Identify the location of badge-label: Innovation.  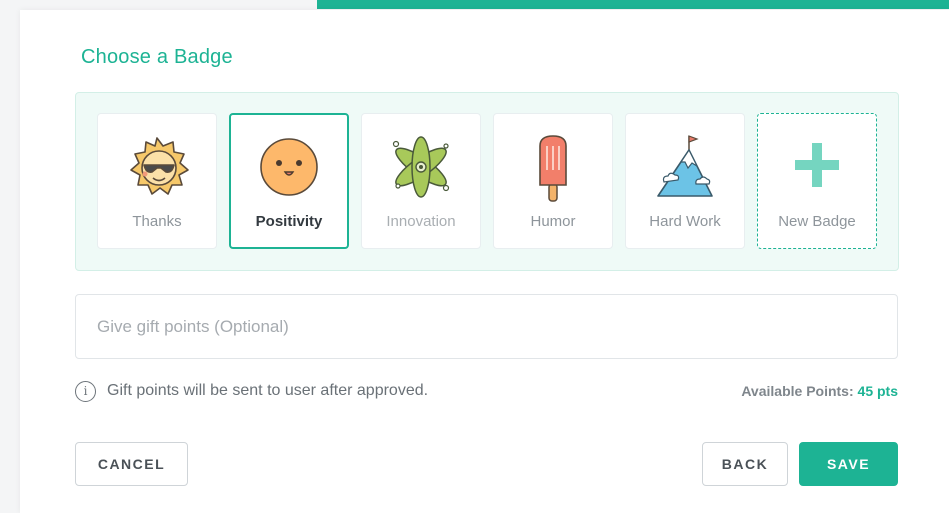
(421, 221).